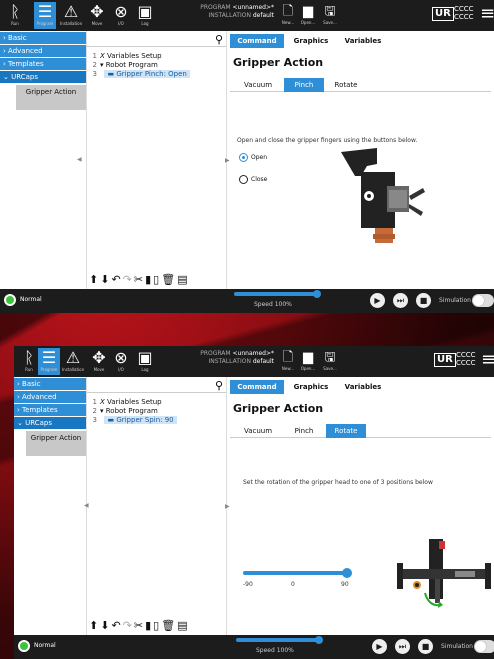 The width and height of the screenshot is (494, 659). I want to click on rotation-slider, so click(297, 573).